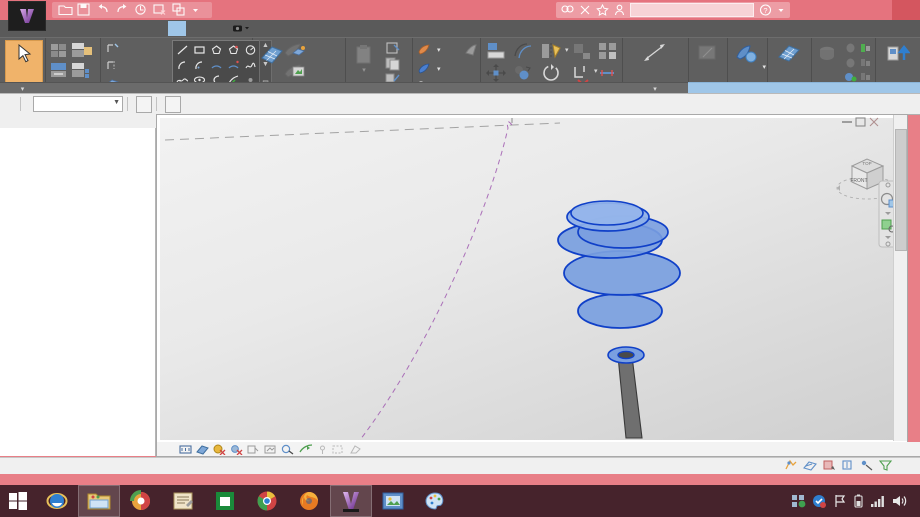 This screenshot has width=920, height=517. What do you see at coordinates (585, 10) in the screenshot?
I see `connect-icon` at bounding box center [585, 10].